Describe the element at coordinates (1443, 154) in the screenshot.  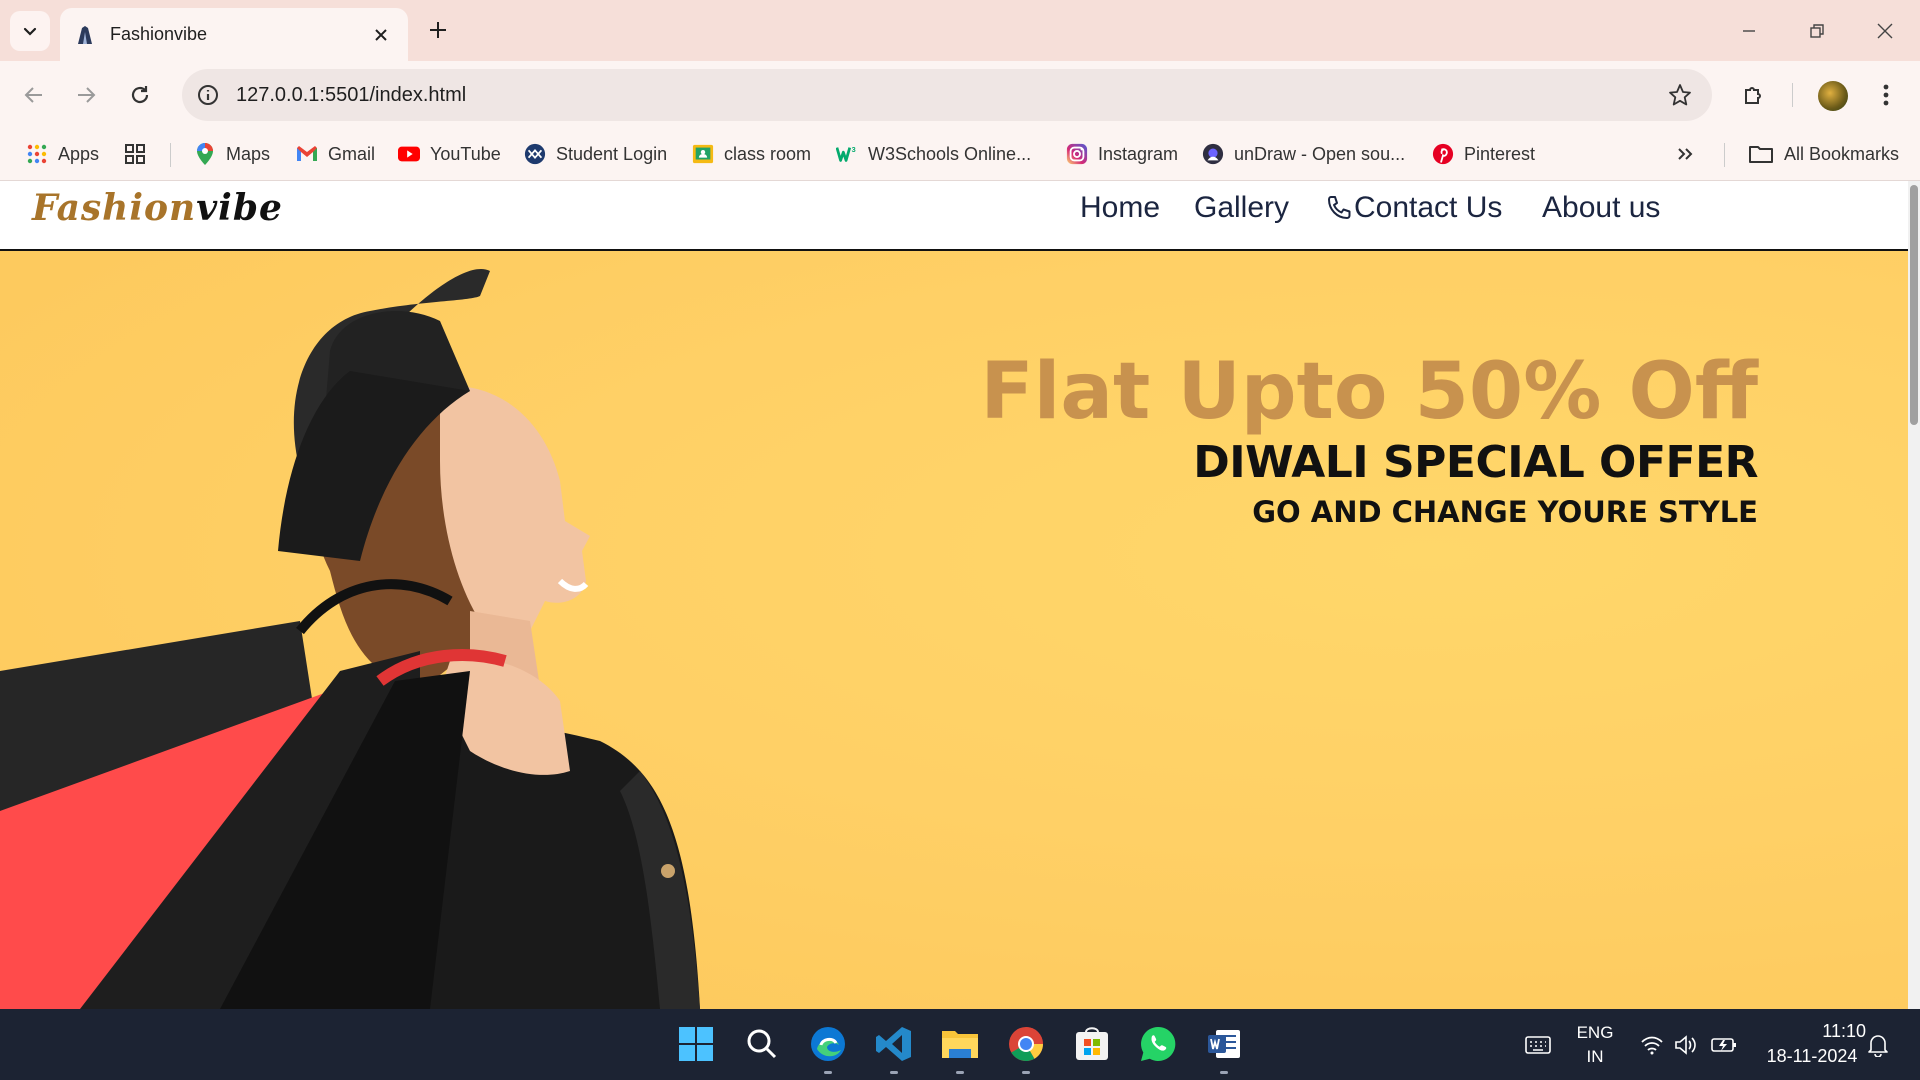
I see `pinterest-icon` at that location.